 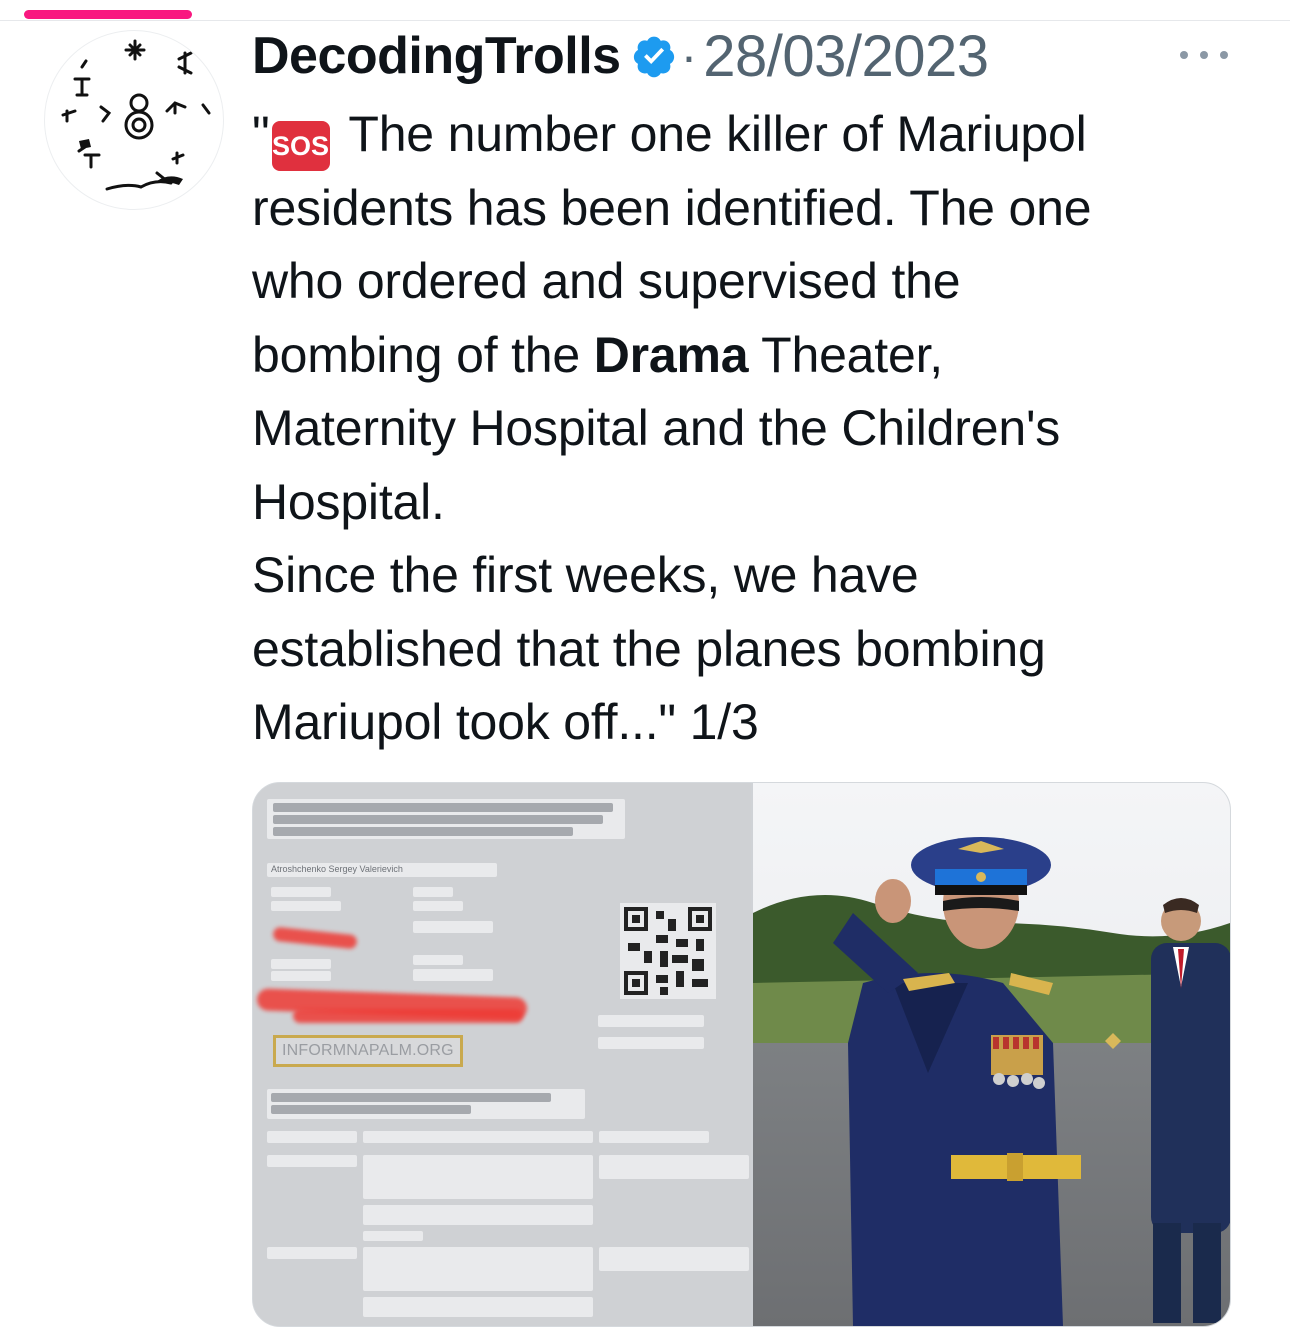 I want to click on officer-saluting-photo, so click(x=991, y=1054).